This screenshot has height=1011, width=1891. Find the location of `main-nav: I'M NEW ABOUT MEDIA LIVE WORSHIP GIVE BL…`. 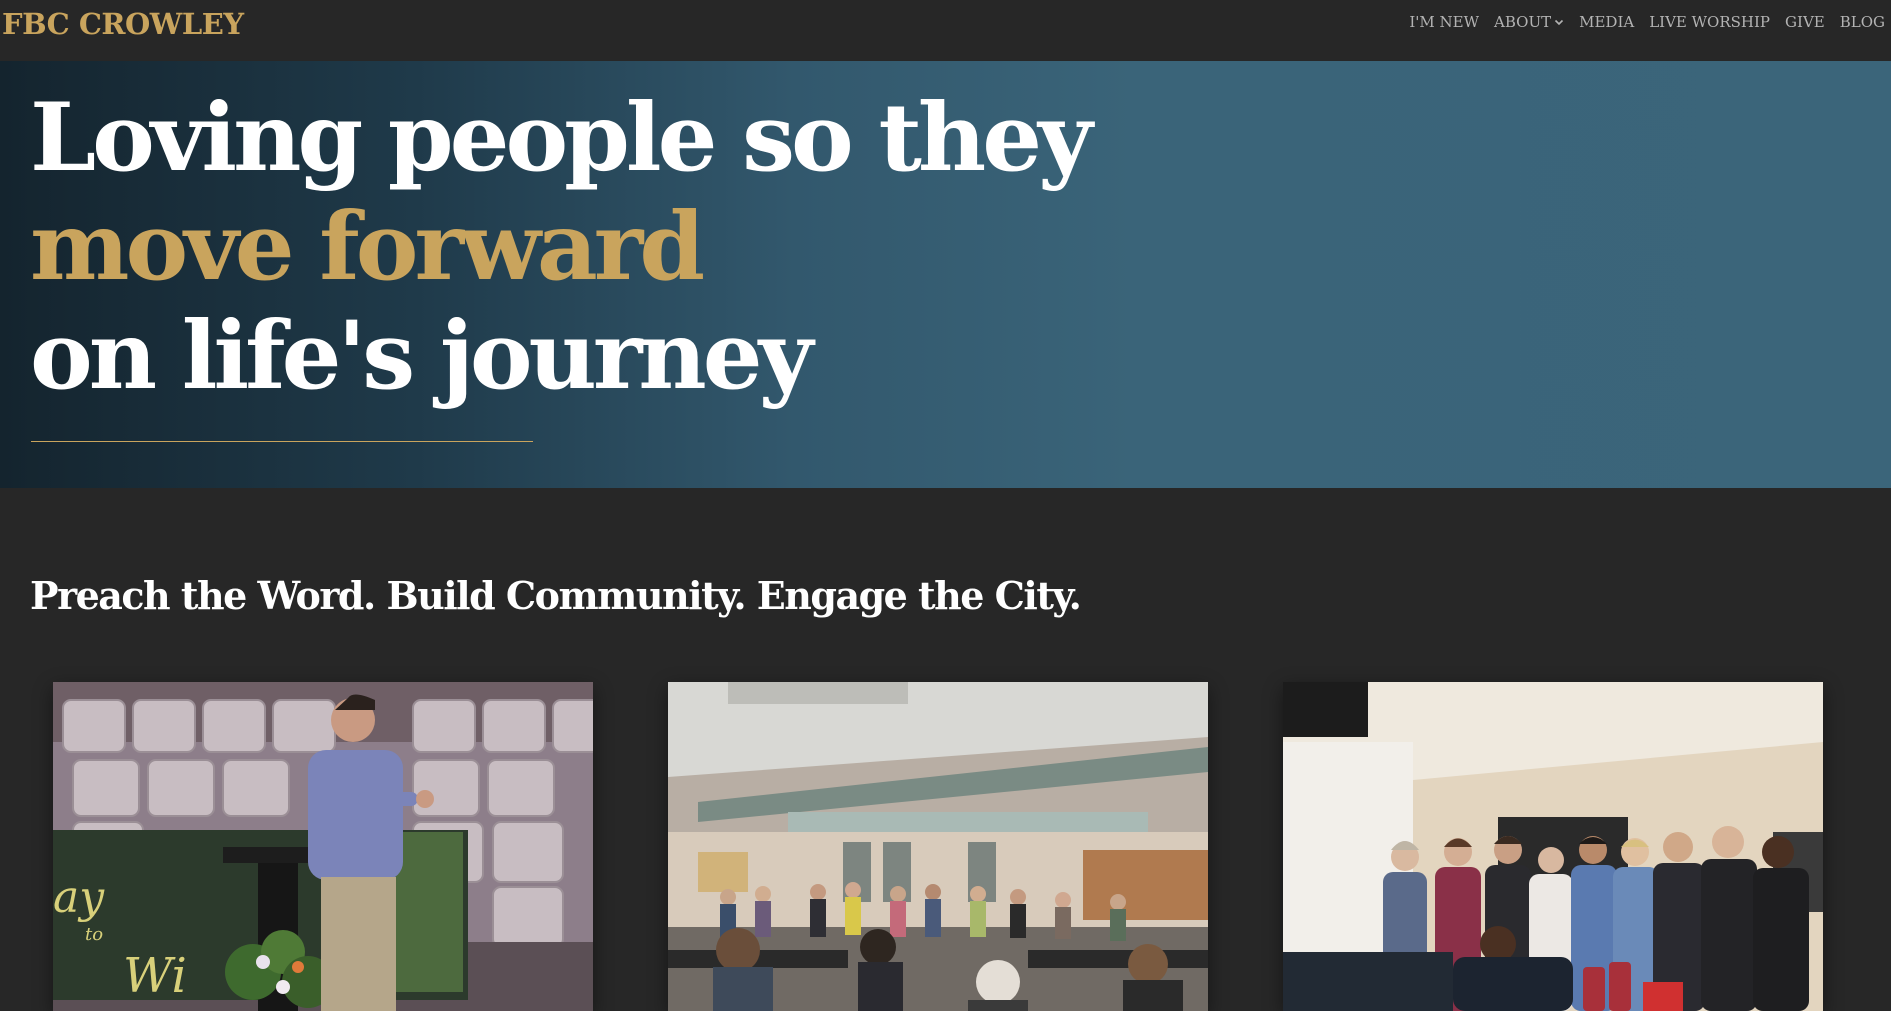

main-nav: I'M NEW ABOUT MEDIA LIVE WORSHIP GIVE BL… is located at coordinates (1647, 22).